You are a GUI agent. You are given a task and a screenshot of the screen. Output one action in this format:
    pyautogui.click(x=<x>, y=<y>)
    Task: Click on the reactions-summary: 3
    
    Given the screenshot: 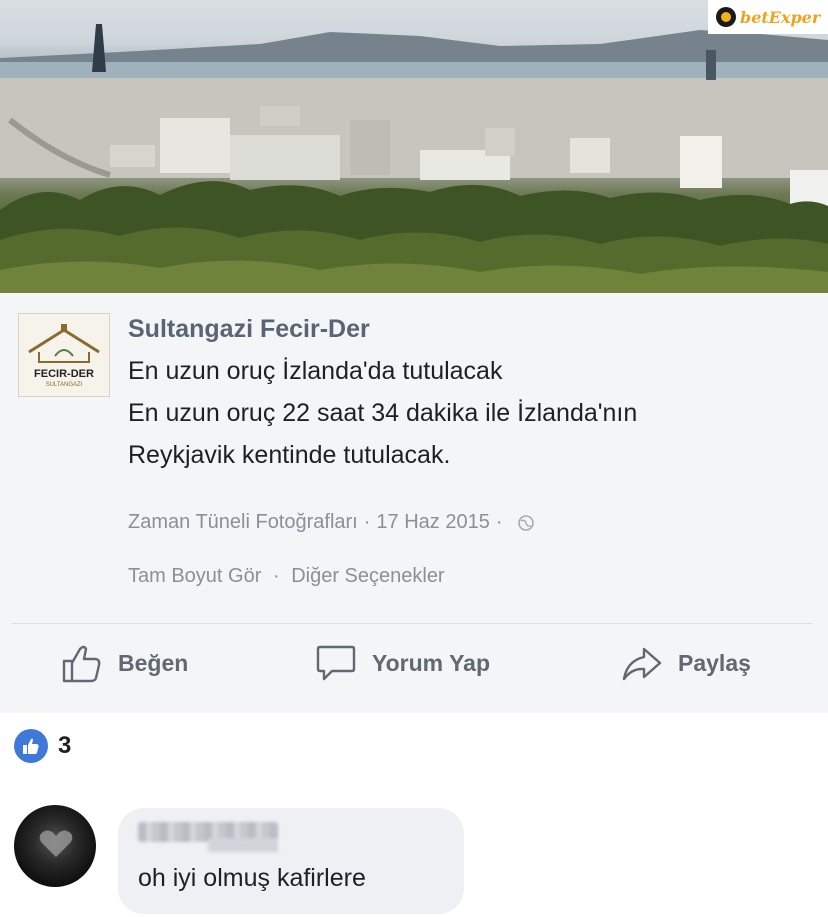 What is the action you would take?
    pyautogui.click(x=42, y=746)
    